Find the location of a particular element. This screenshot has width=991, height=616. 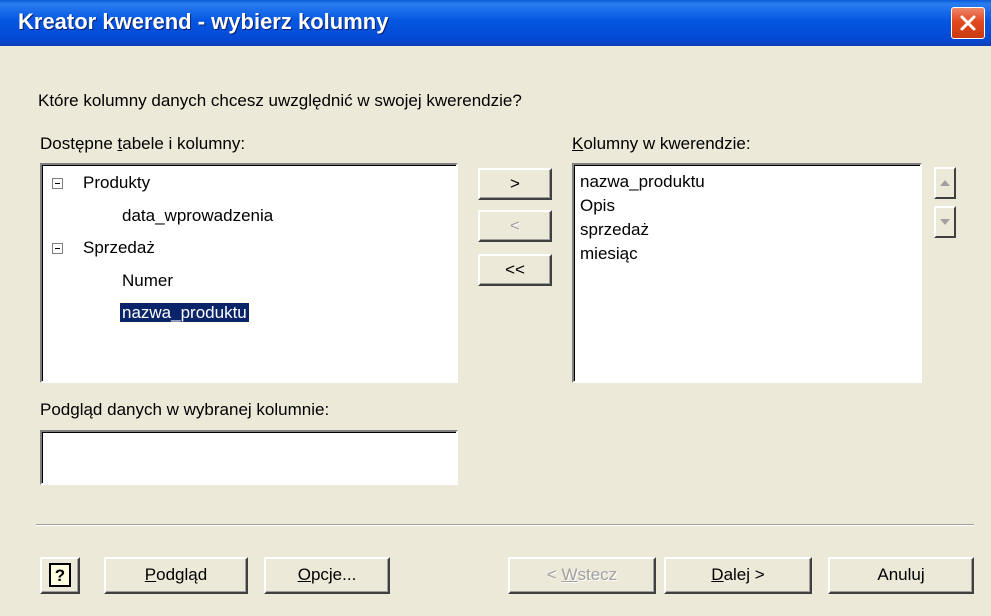

back-button: < Wstecz is located at coordinates (582, 575).